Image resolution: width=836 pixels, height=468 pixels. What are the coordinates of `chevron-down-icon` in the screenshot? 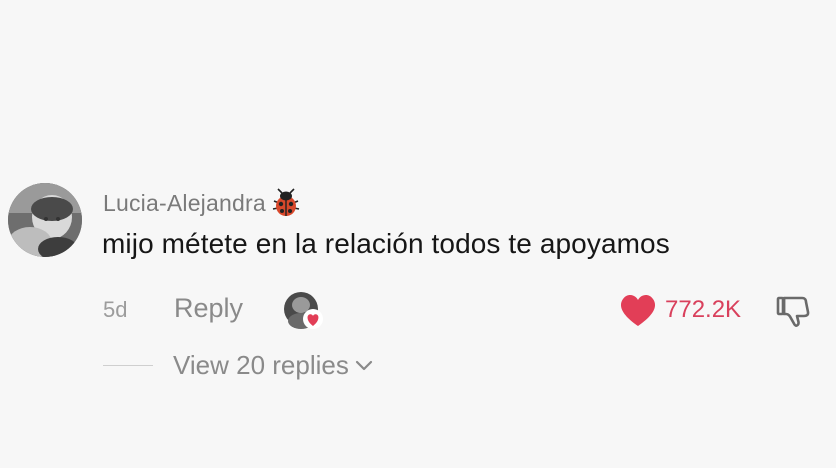 It's located at (363, 365).